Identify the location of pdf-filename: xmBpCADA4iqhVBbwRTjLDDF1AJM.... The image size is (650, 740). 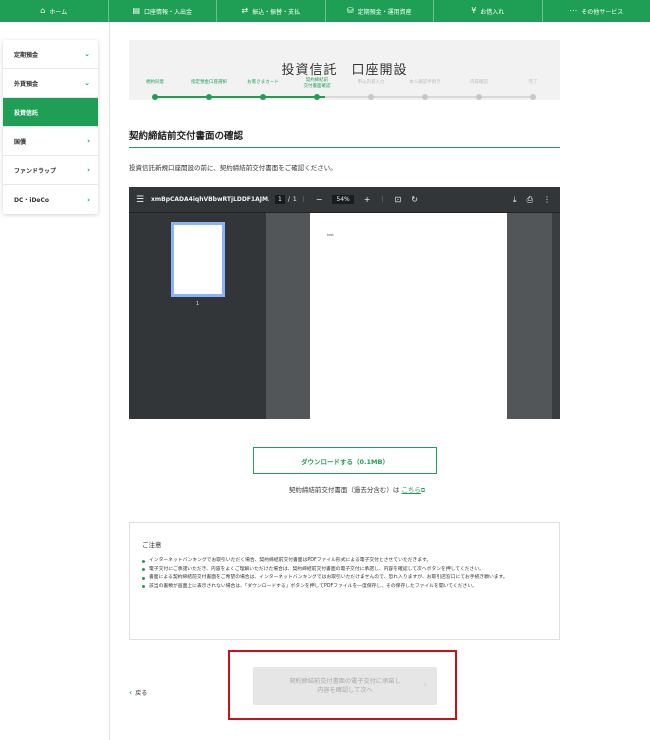
(210, 199).